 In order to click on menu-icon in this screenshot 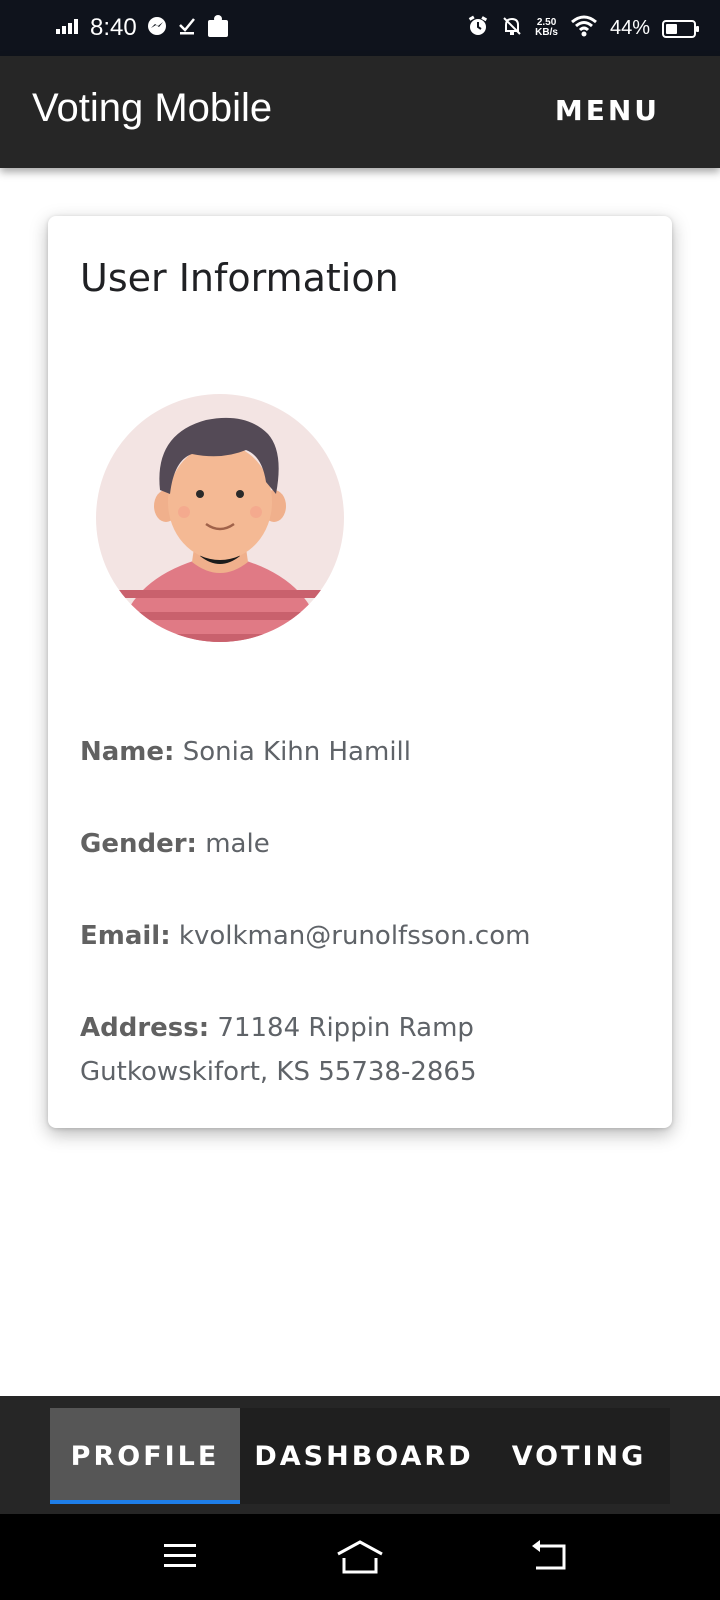, I will do `click(180, 1558)`.